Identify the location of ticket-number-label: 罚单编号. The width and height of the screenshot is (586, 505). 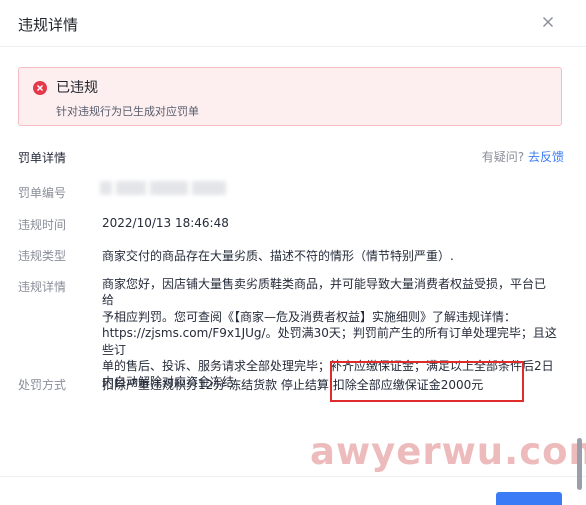
(42, 193).